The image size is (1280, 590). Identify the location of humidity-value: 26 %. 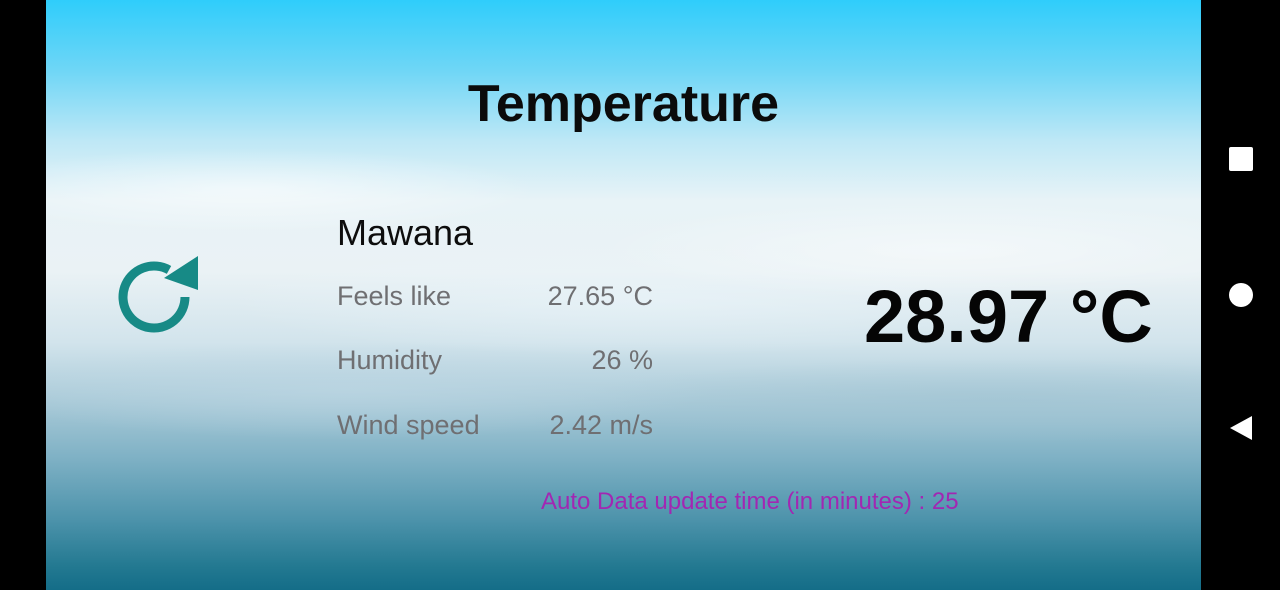
(622, 360).